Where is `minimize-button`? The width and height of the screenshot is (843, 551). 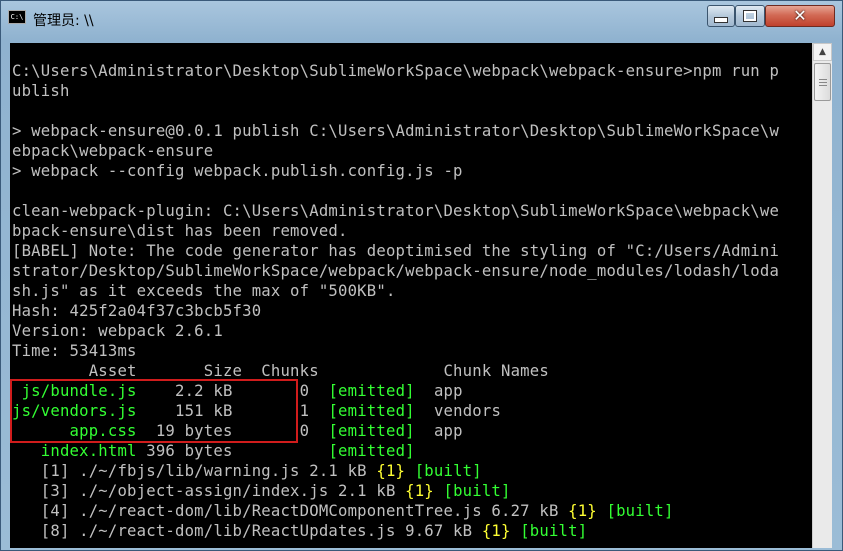 minimize-button is located at coordinates (721, 16).